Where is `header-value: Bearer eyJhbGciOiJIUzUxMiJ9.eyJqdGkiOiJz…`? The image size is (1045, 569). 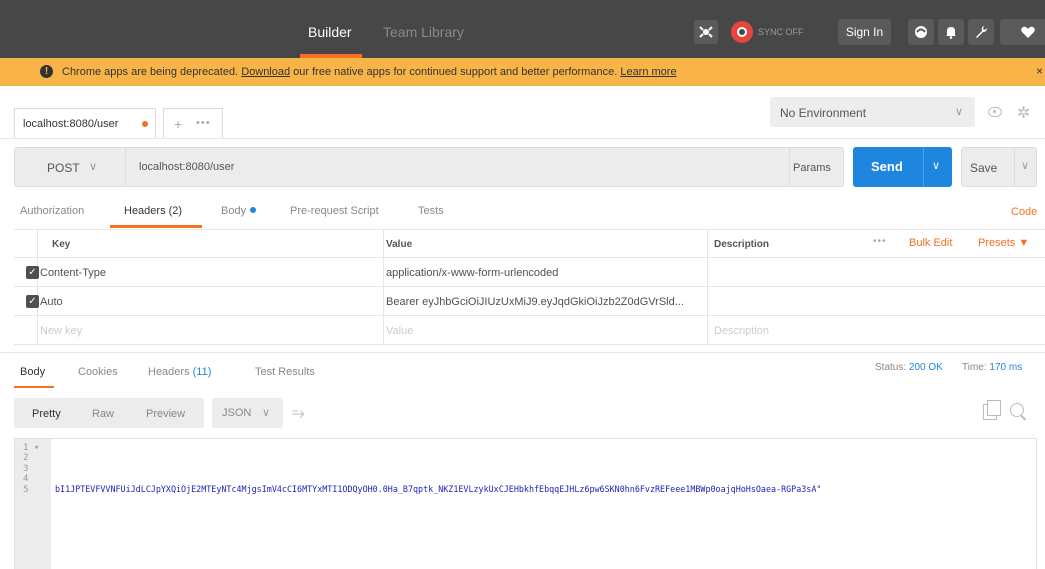
header-value: Bearer eyJhbGciOiJIUzUxMiJ9.eyJqdGkiOiJz… is located at coordinates (535, 302).